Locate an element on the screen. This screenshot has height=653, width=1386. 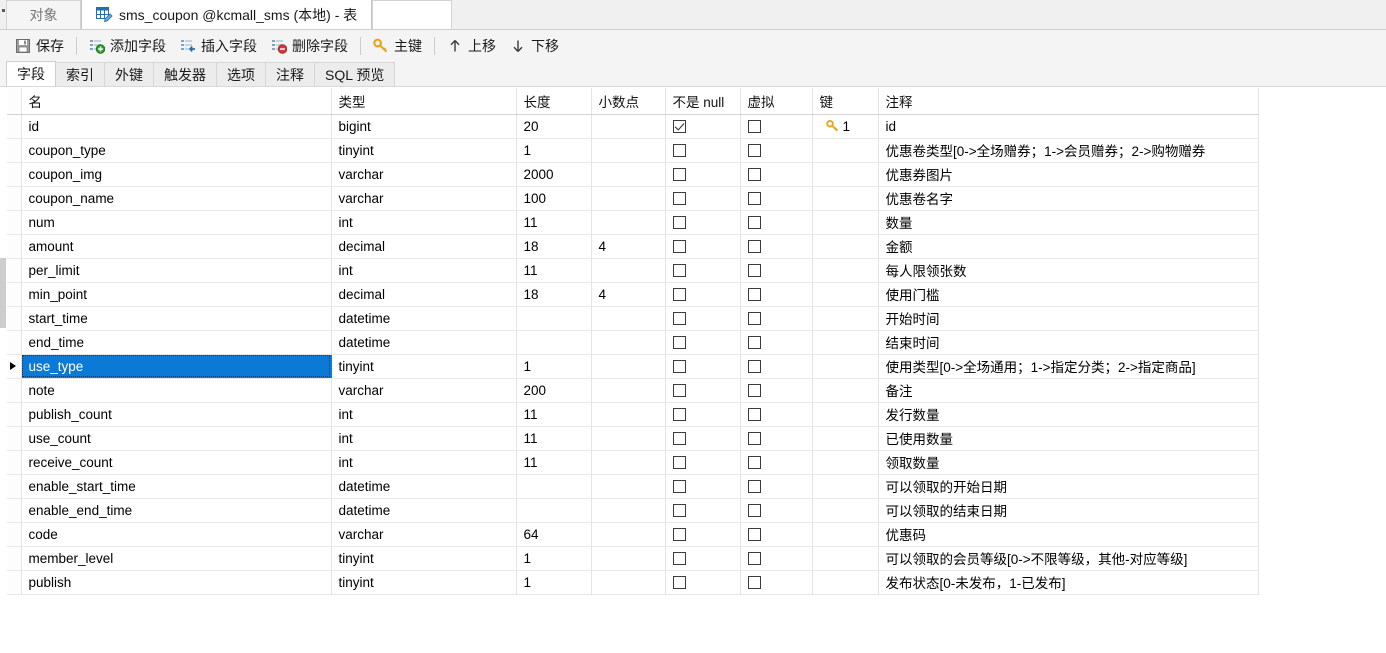
move-up-button: 上移 is located at coordinates (471, 46).